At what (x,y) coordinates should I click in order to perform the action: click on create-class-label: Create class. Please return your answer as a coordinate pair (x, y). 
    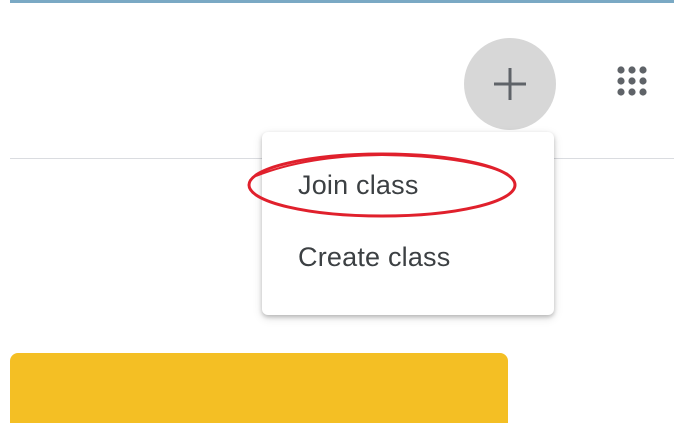
    Looking at the image, I should click on (374, 256).